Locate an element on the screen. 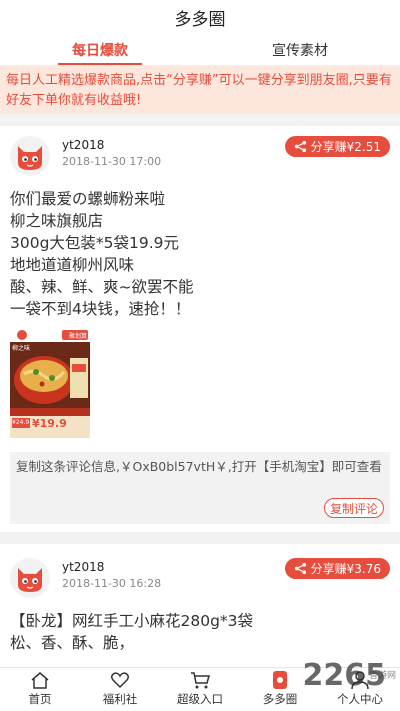 The image size is (400, 711). nav-profile-label: 个人中心 is located at coordinates (360, 699).